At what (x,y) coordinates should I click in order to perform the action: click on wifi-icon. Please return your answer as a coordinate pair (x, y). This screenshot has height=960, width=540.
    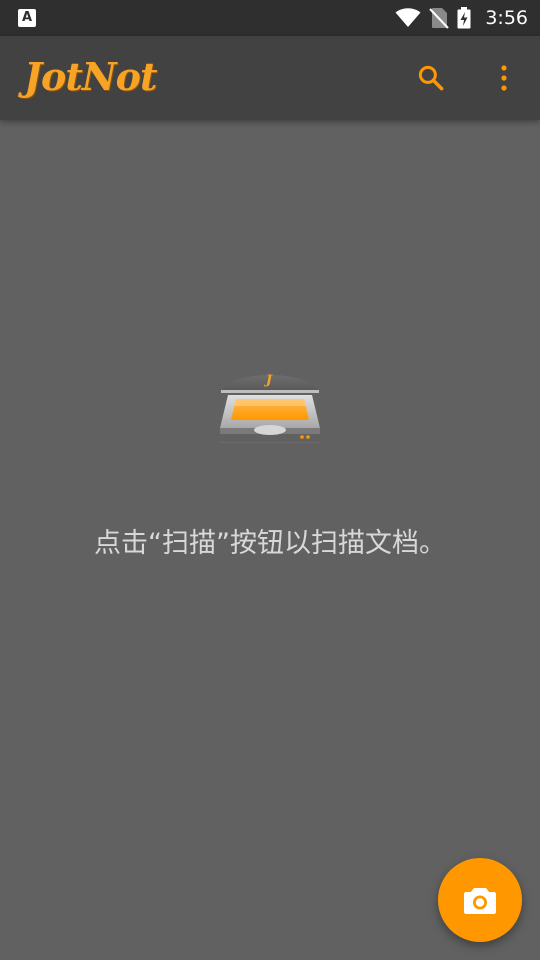
    Looking at the image, I should click on (408, 17).